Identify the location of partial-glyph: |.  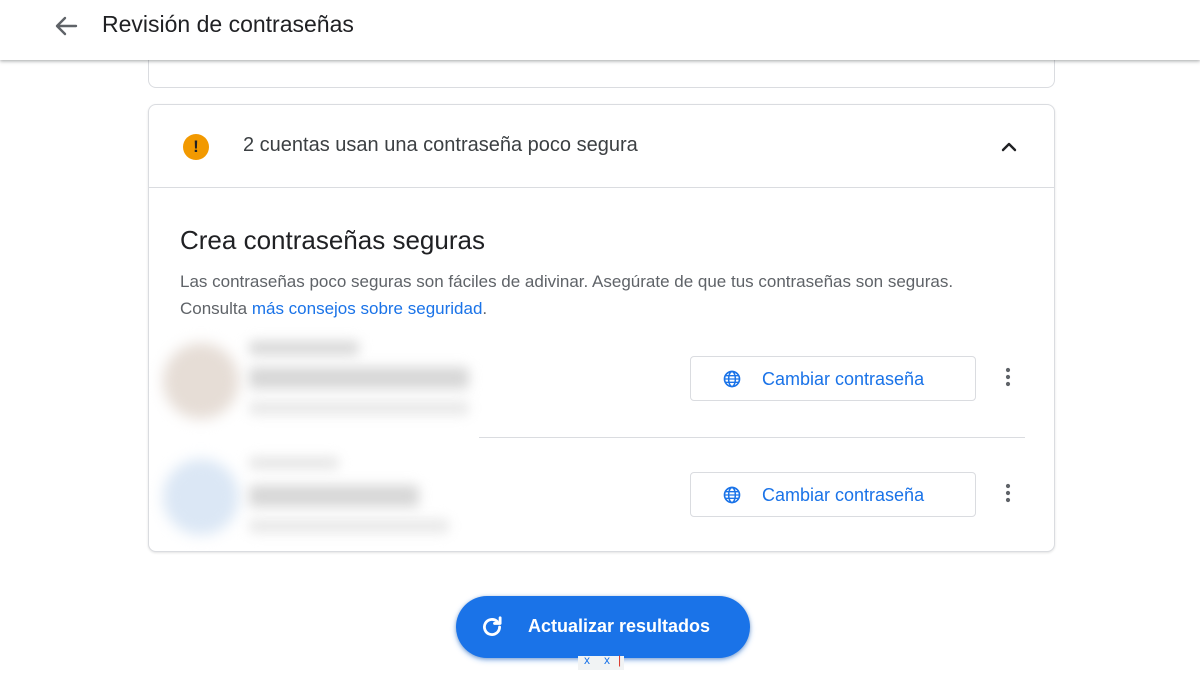
(620, 660).